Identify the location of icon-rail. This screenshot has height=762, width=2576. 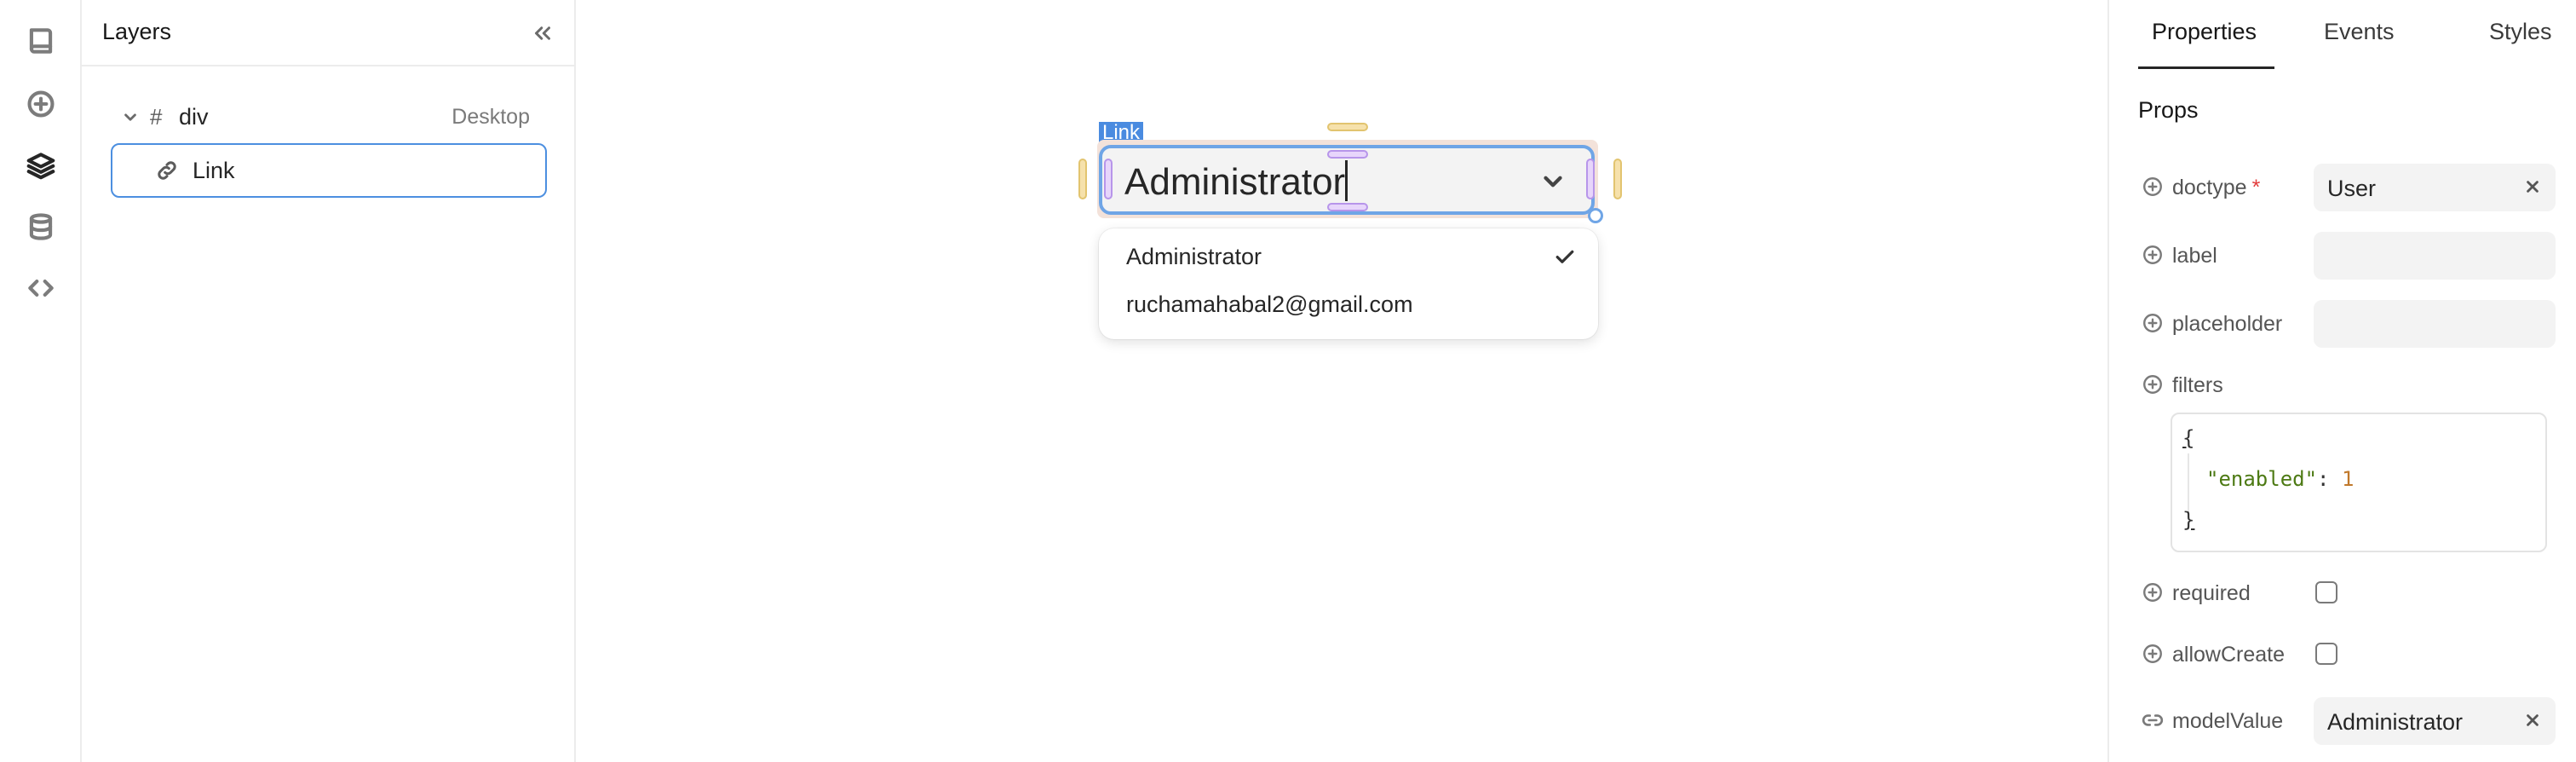
(41, 381).